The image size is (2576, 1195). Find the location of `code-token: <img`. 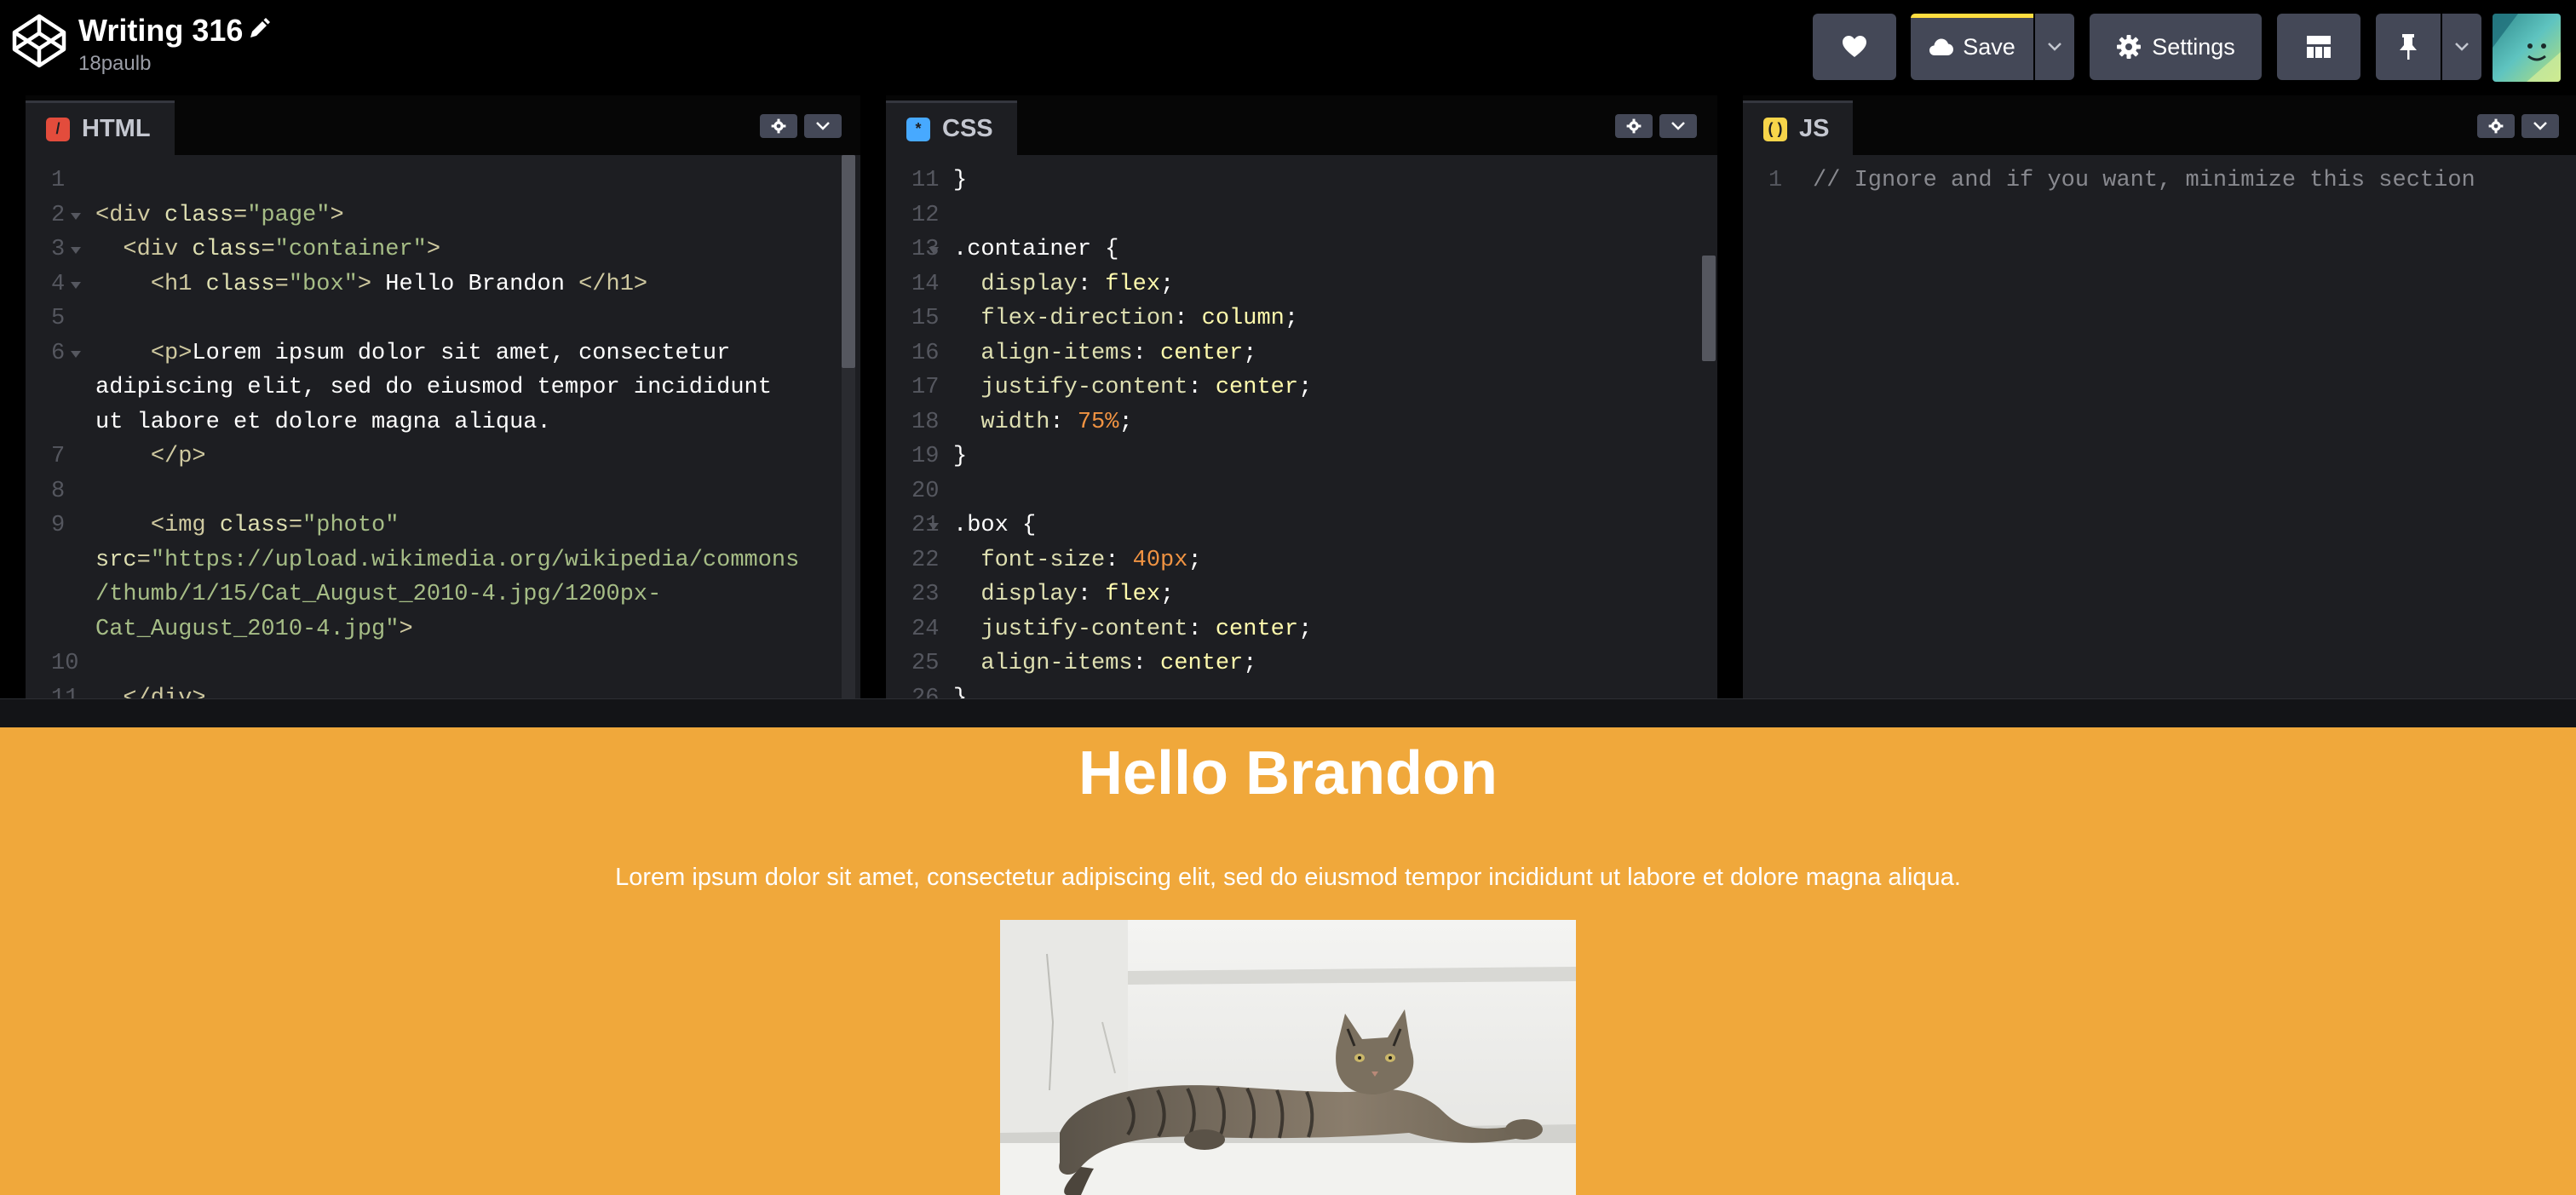

code-token: <img is located at coordinates (185, 526).